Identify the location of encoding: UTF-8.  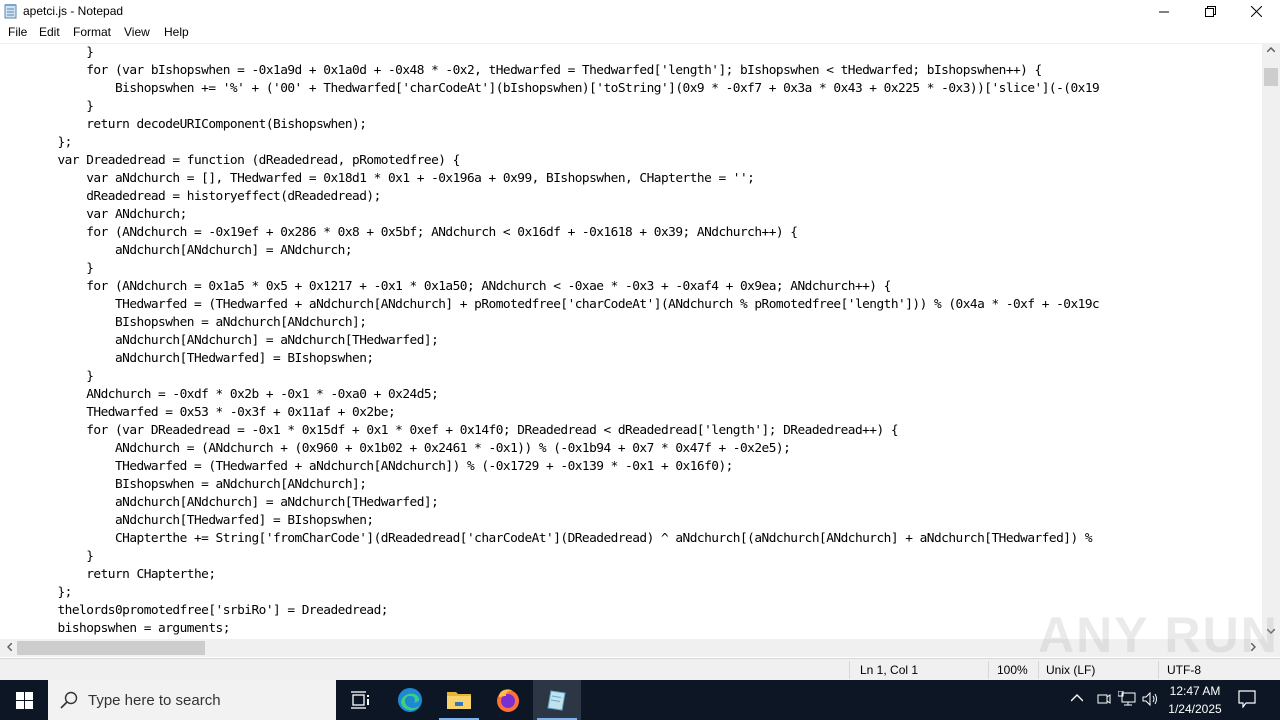
(1184, 670).